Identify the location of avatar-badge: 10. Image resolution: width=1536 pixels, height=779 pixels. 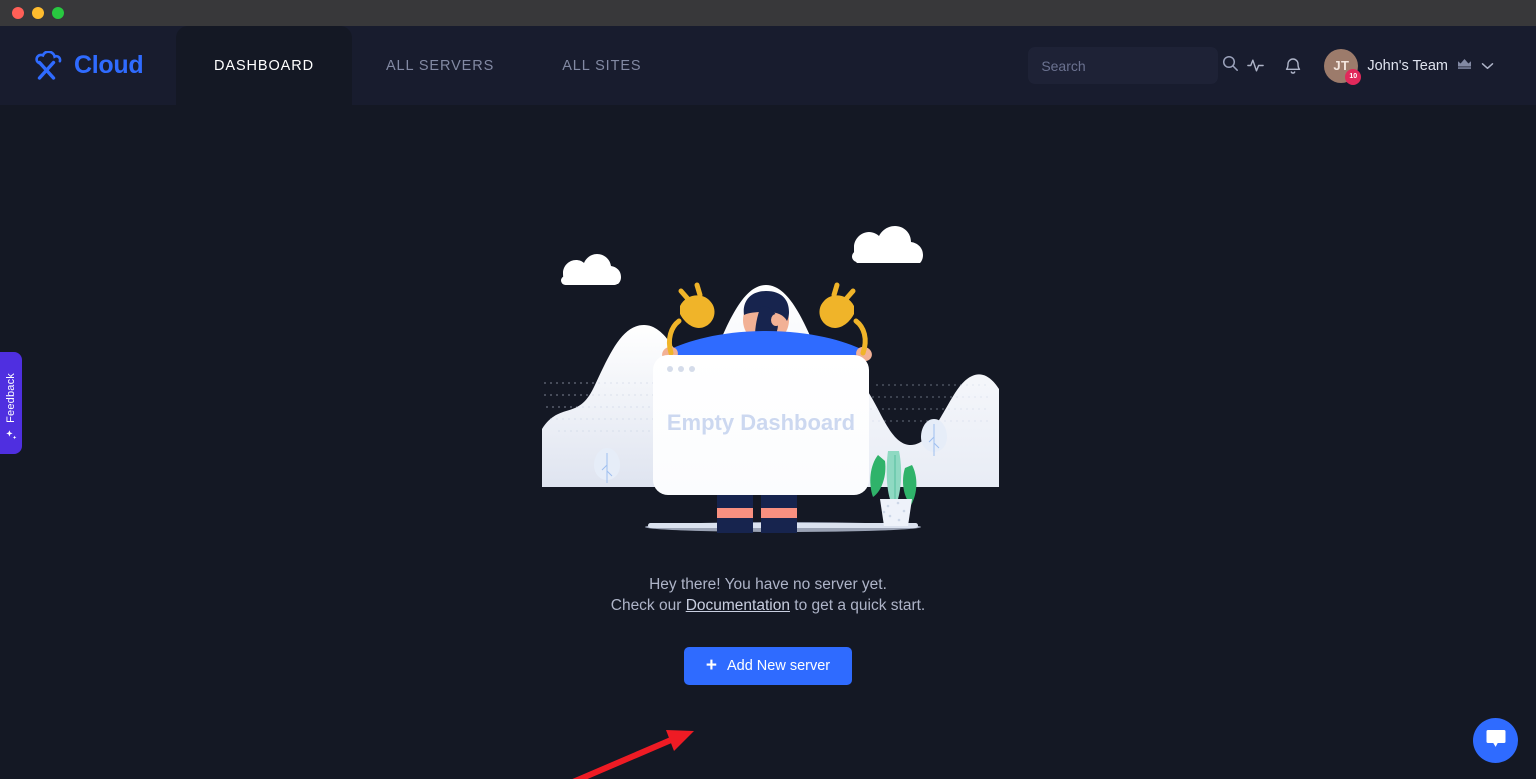
(1353, 76).